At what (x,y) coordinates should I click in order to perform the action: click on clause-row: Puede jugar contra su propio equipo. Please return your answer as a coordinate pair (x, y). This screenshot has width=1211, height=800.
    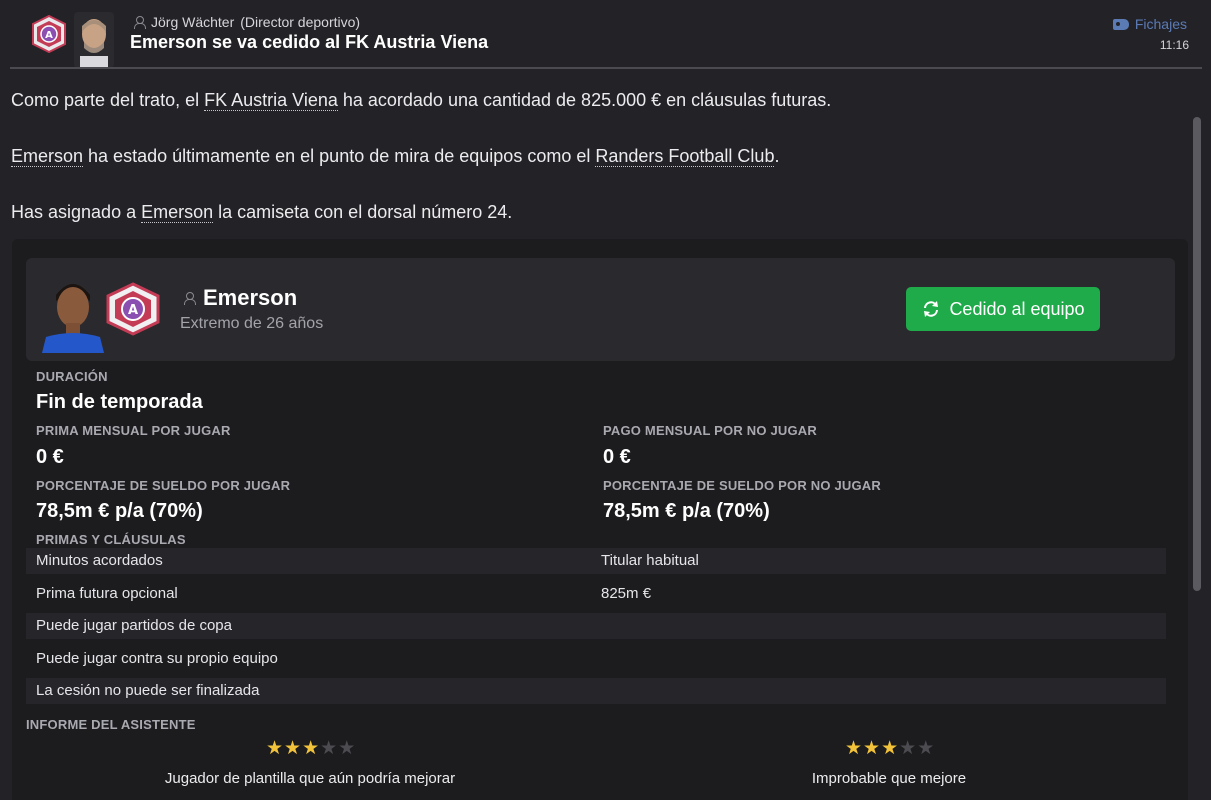
    Looking at the image, I should click on (596, 659).